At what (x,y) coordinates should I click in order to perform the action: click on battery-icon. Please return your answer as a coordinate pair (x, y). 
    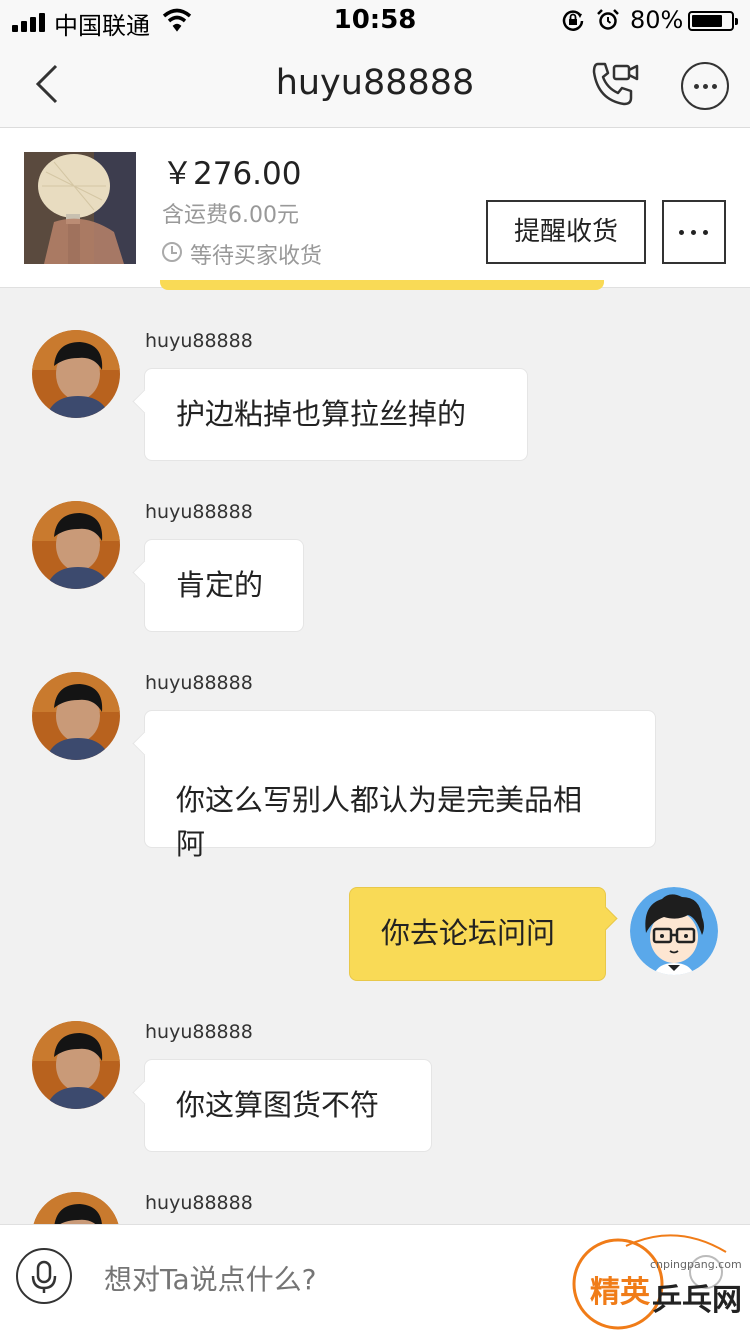
    Looking at the image, I should click on (713, 21).